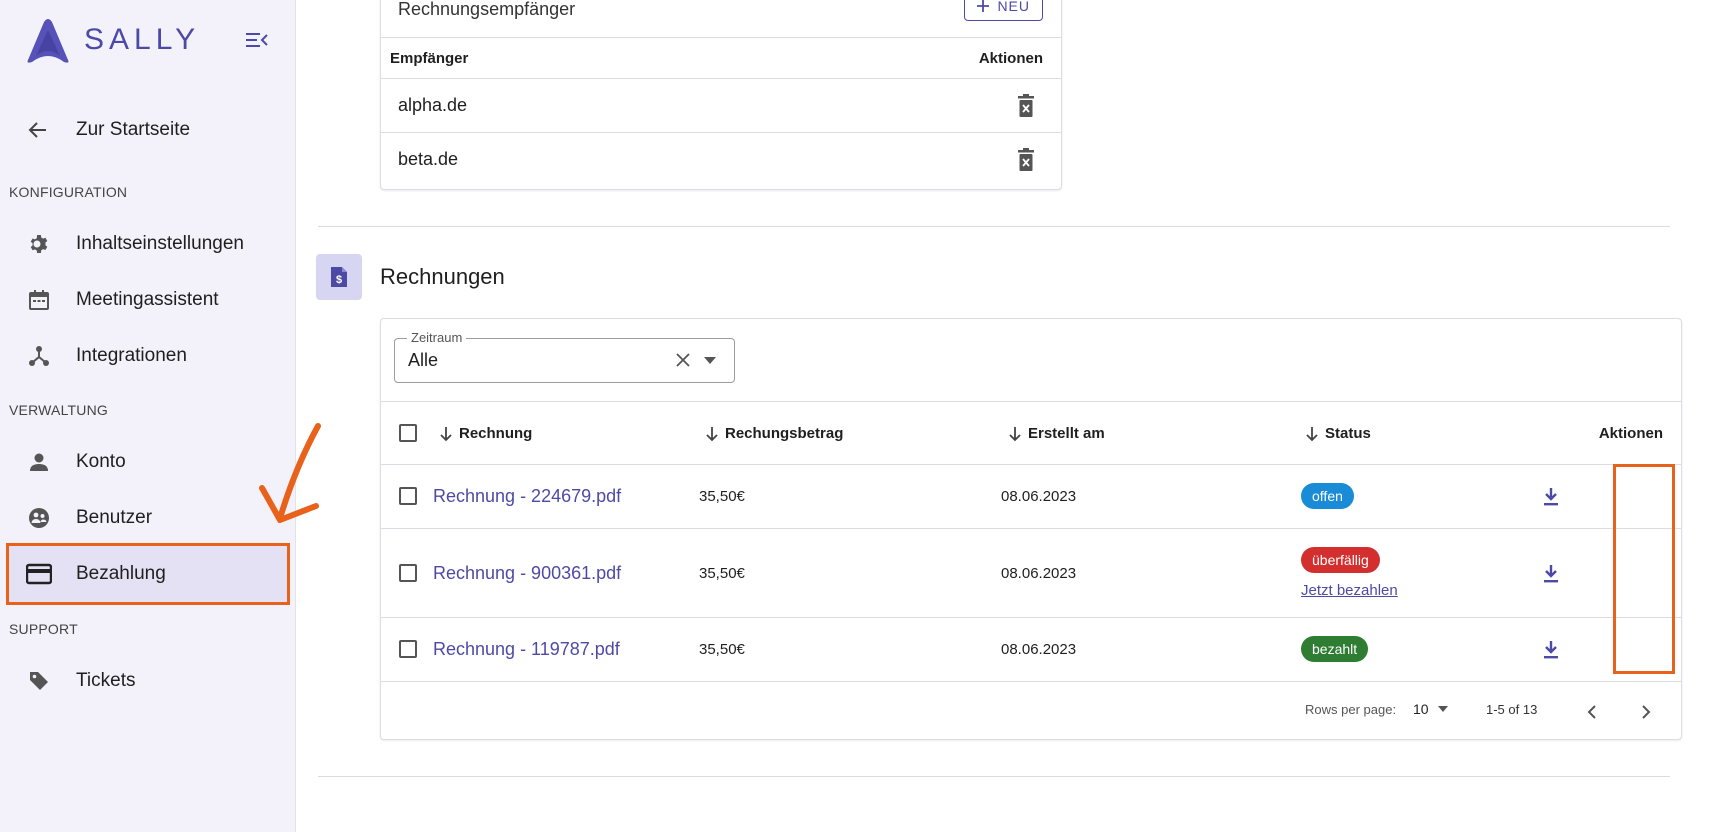  What do you see at coordinates (994, 226) in the screenshot?
I see `section-divider` at bounding box center [994, 226].